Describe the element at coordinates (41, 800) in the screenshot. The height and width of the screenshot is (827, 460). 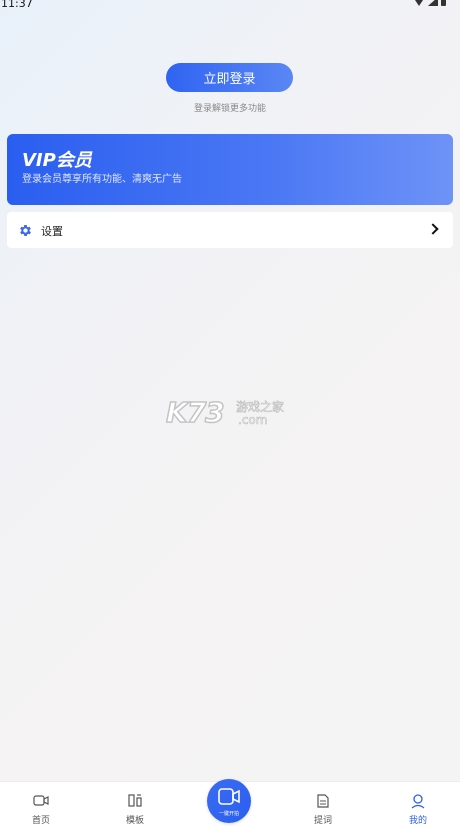
I see `video-camera-icon` at that location.